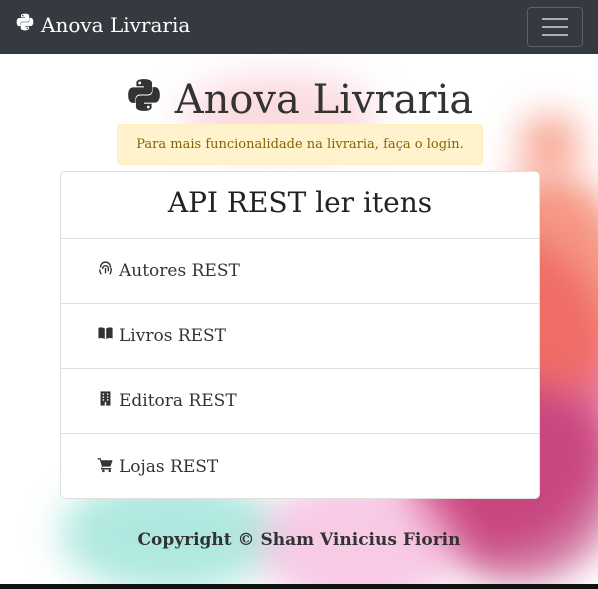 This screenshot has height=589, width=598. Describe the element at coordinates (300, 466) in the screenshot. I see `list-item-lojas: Lojas REST` at that location.